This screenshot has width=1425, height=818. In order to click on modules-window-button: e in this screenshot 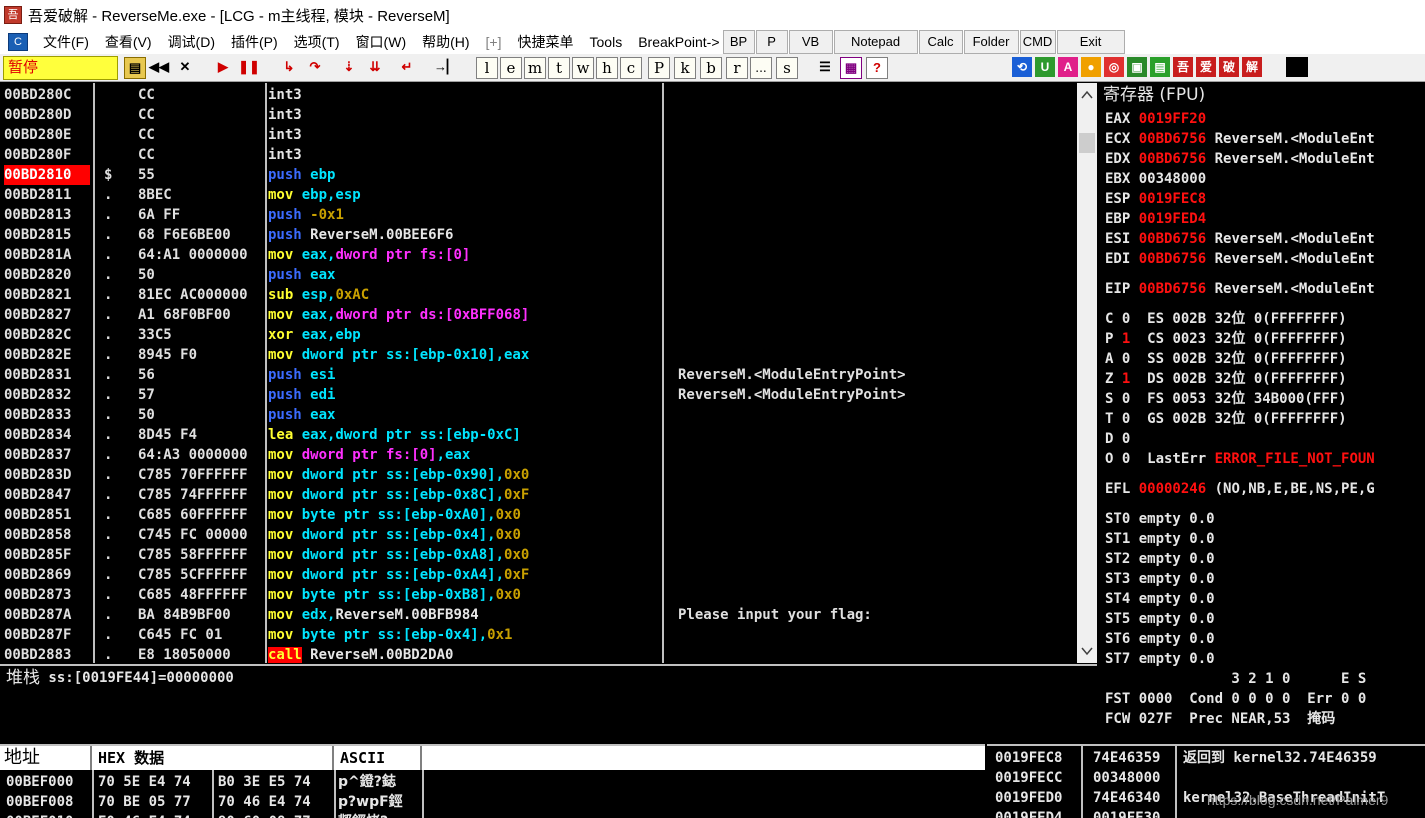, I will do `click(511, 68)`.